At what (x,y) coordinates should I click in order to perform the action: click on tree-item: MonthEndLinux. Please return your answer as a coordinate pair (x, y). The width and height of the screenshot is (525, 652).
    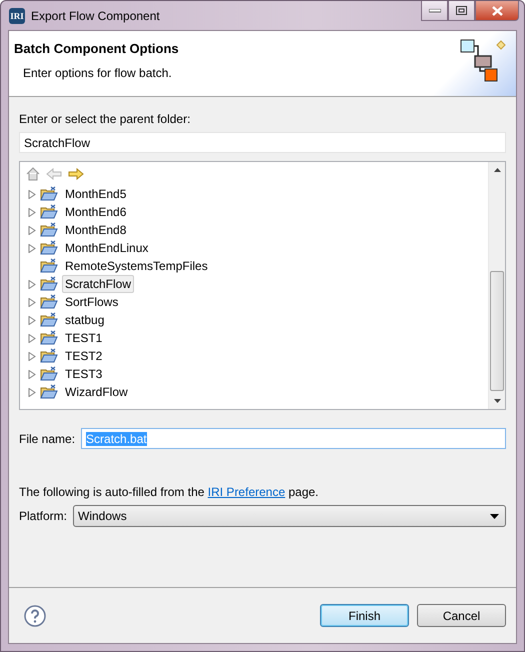
    Looking at the image, I should click on (107, 248).